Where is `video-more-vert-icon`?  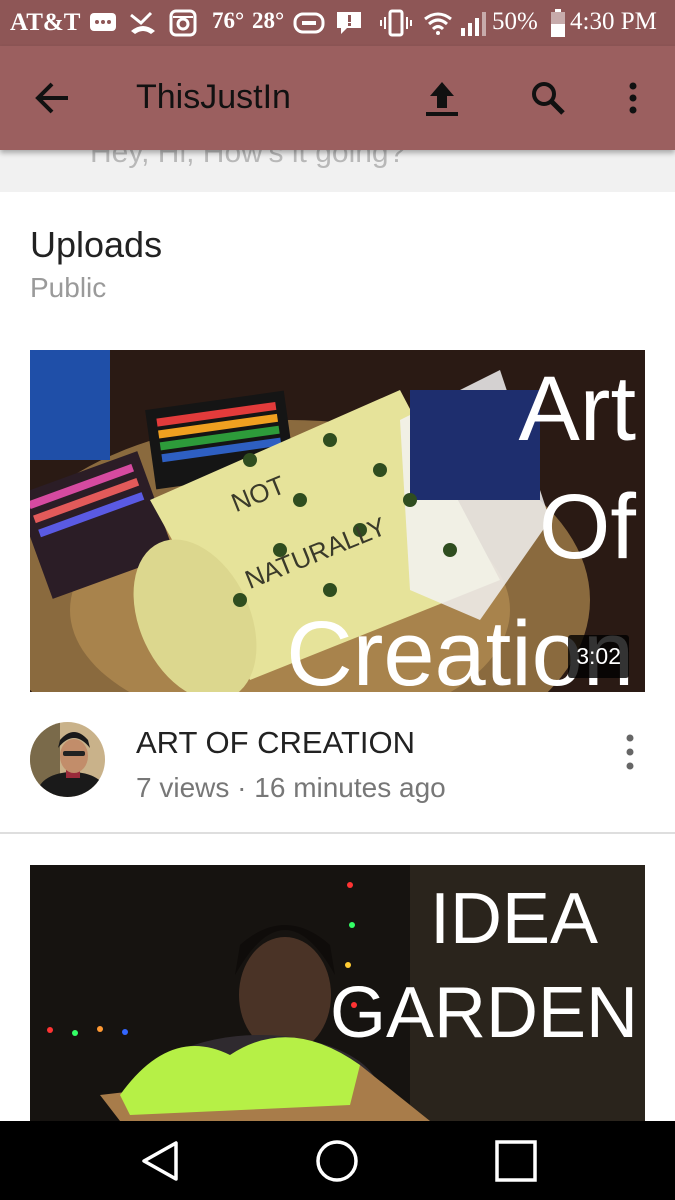
video-more-vert-icon is located at coordinates (630, 752).